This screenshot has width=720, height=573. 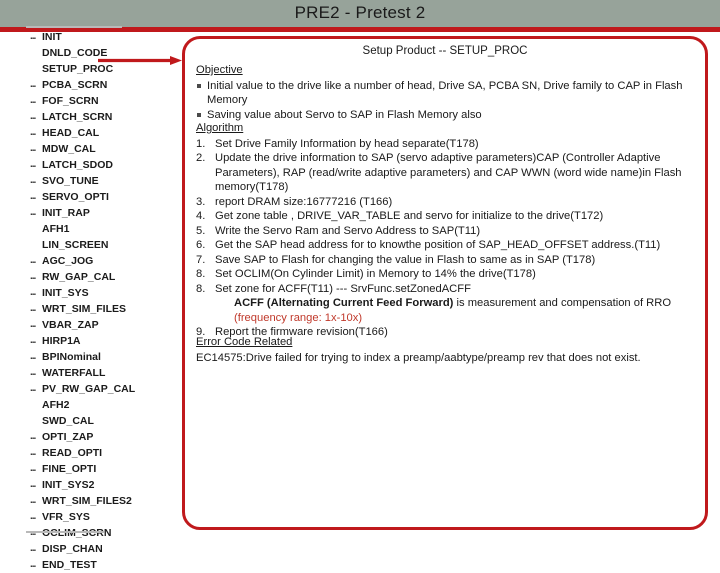 What do you see at coordinates (68, 261) in the screenshot?
I see `sidebar-item-label: AGC_JOG` at bounding box center [68, 261].